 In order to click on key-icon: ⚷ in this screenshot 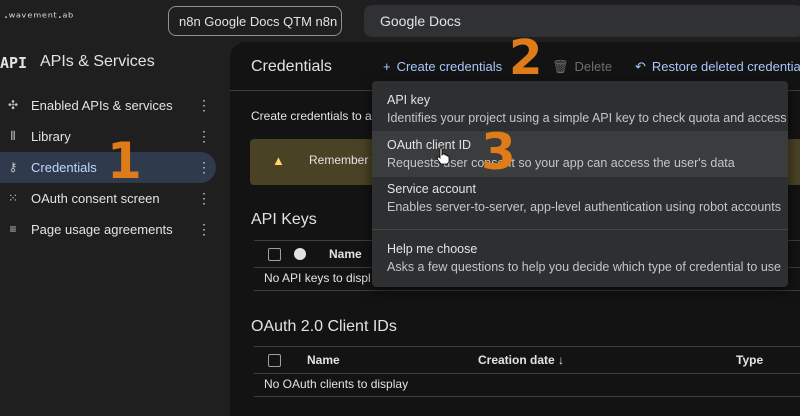, I will do `click(13, 167)`.